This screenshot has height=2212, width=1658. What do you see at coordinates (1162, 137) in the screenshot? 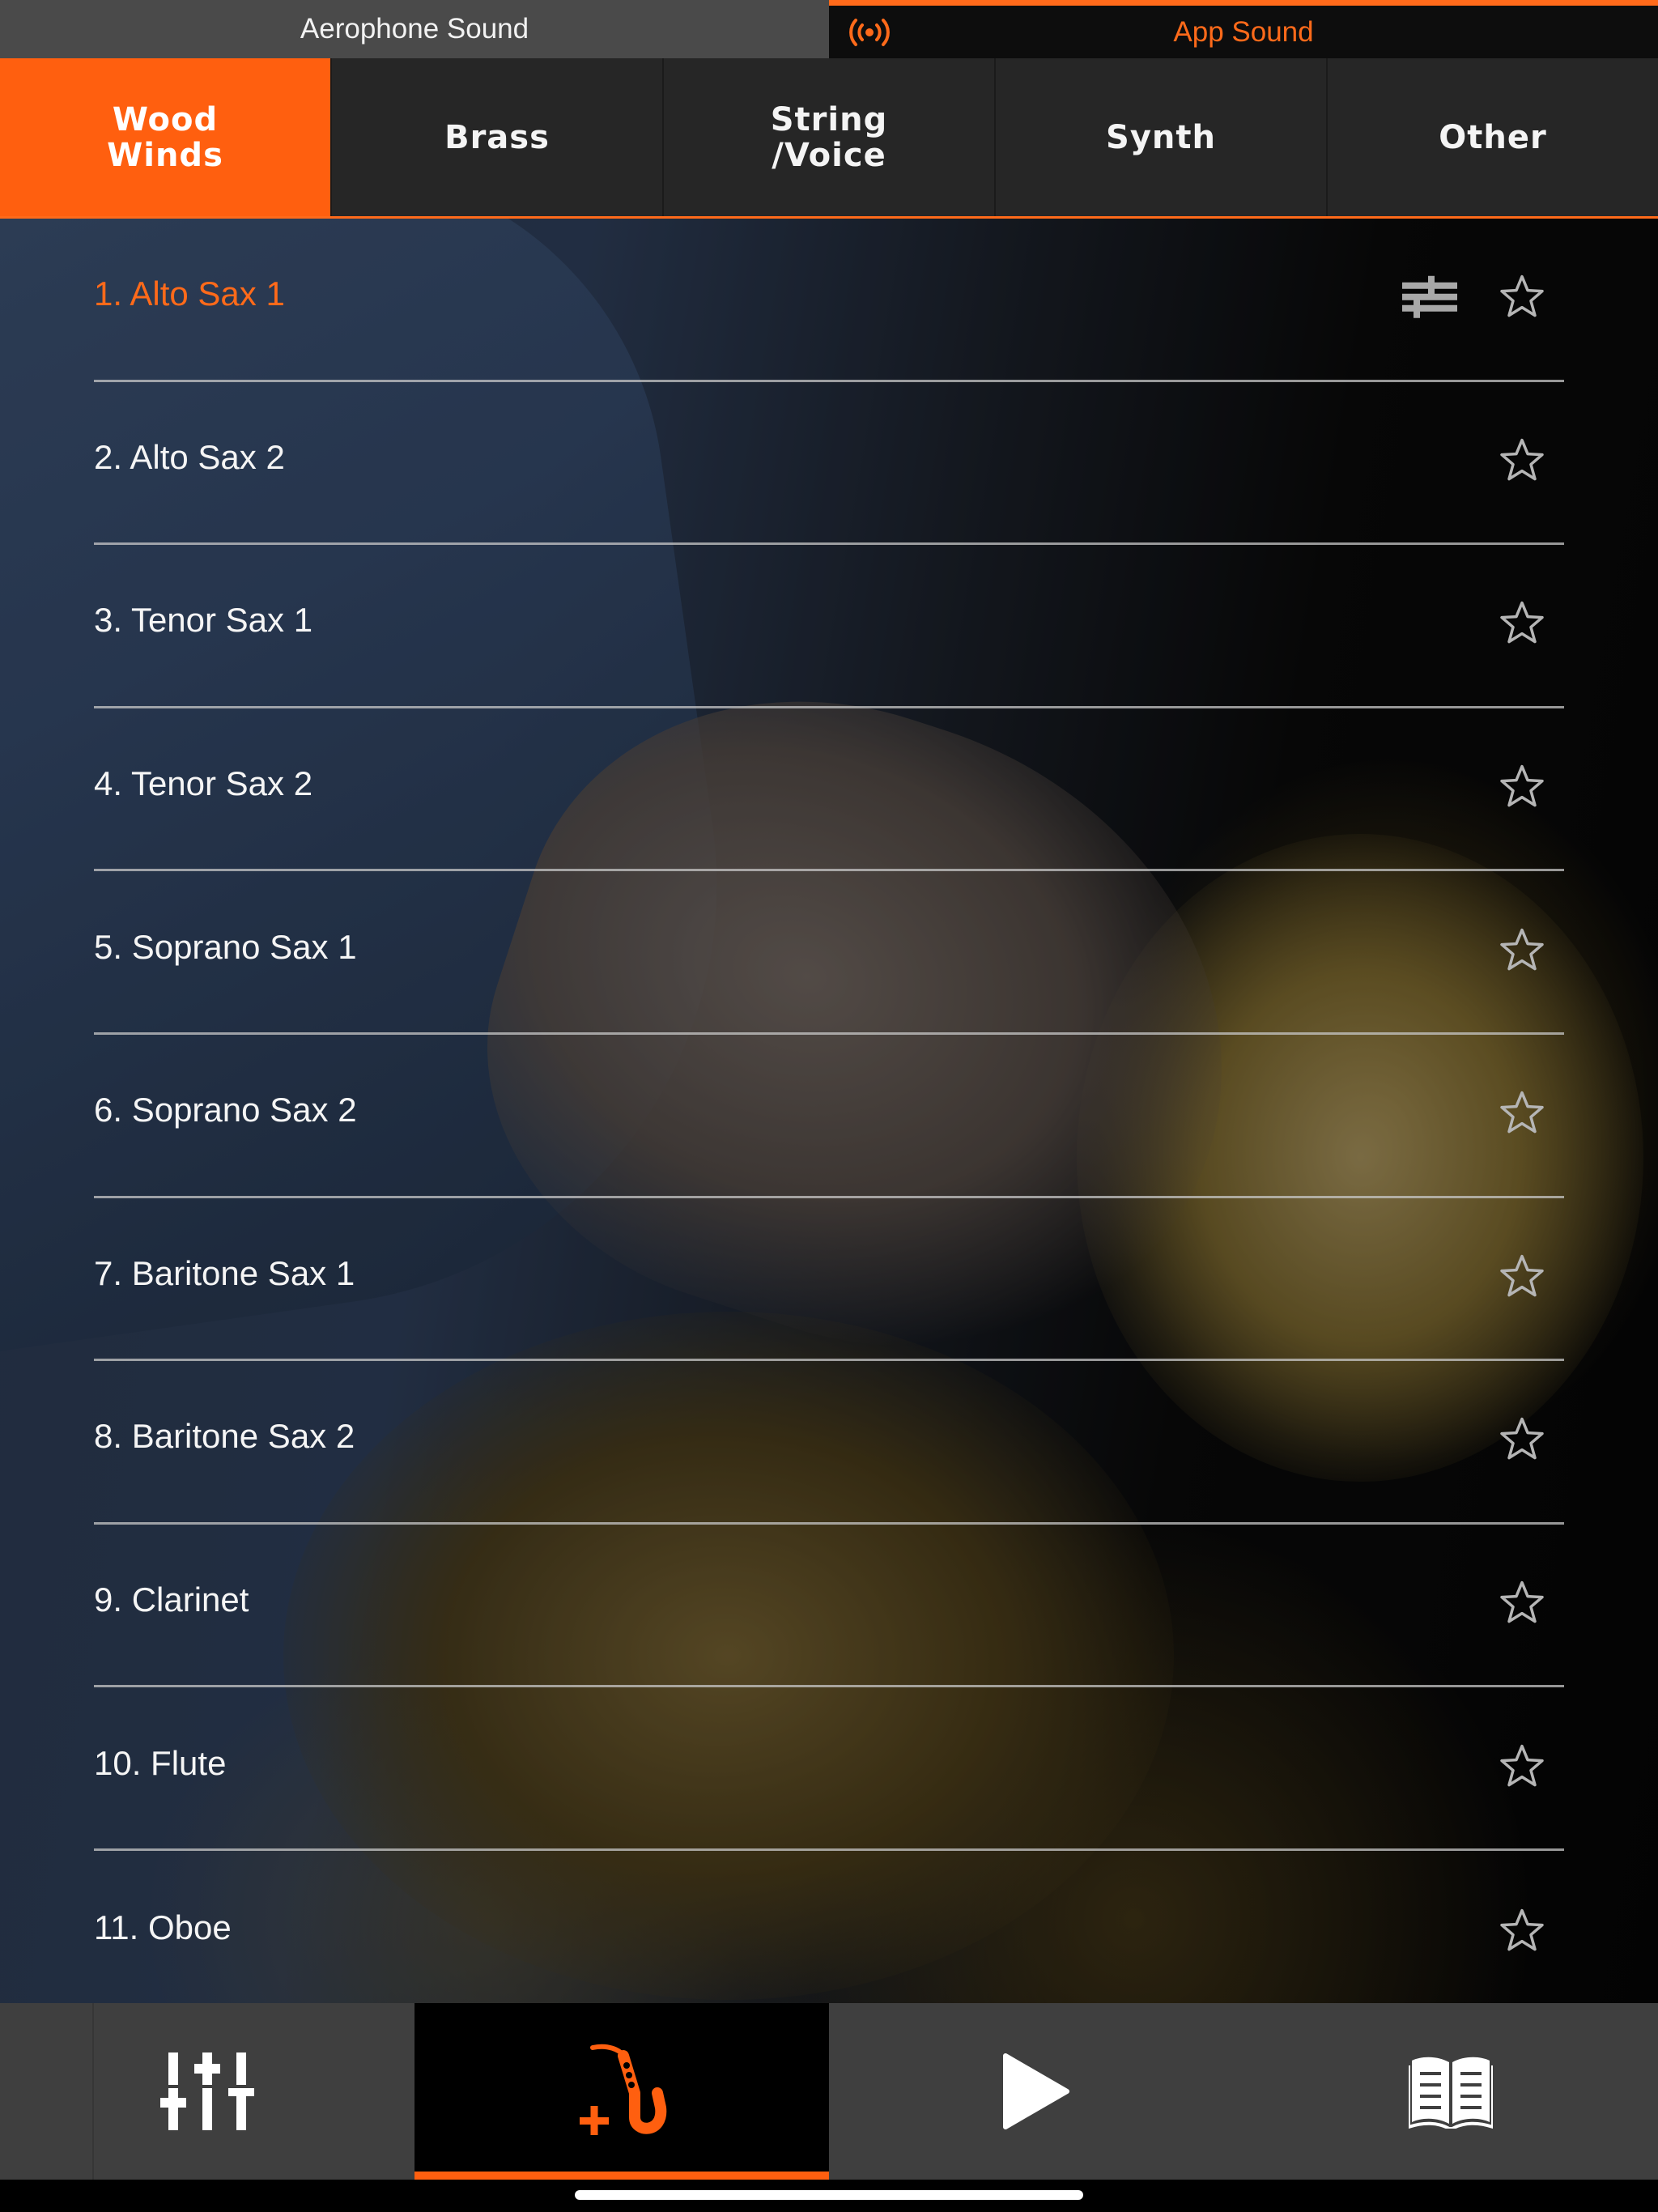
I see `tab-synth: Synth` at bounding box center [1162, 137].